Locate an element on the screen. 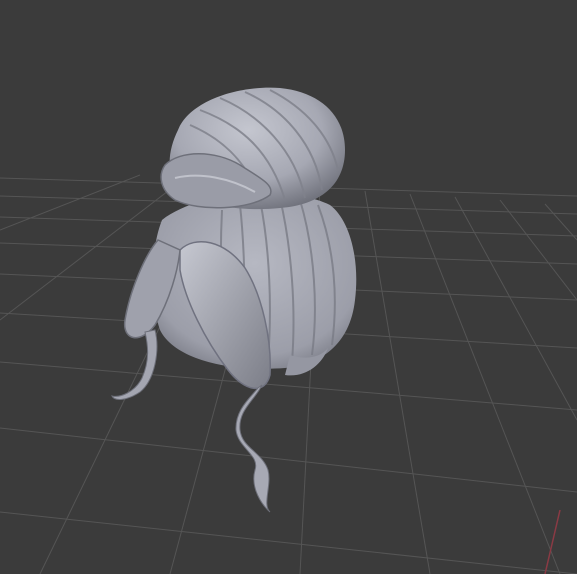 The width and height of the screenshot is (577, 574). hair-curl-left is located at coordinates (134, 364).